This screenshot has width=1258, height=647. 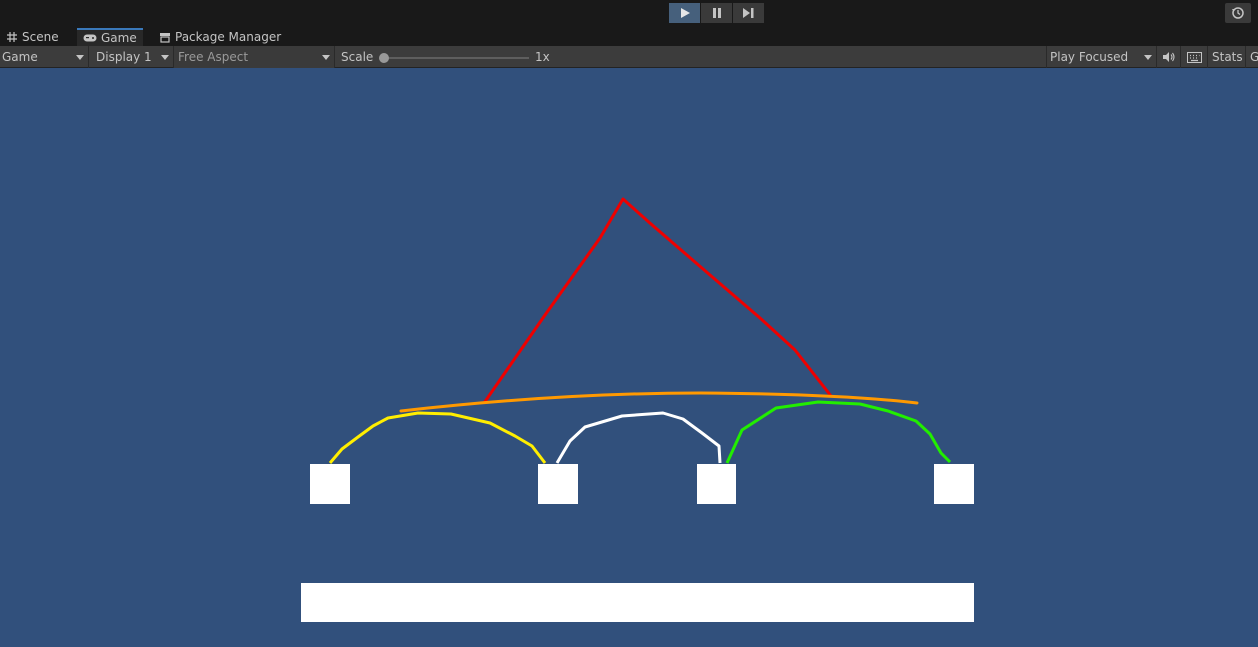 I want to click on tab-label: Scene, so click(x=40, y=37).